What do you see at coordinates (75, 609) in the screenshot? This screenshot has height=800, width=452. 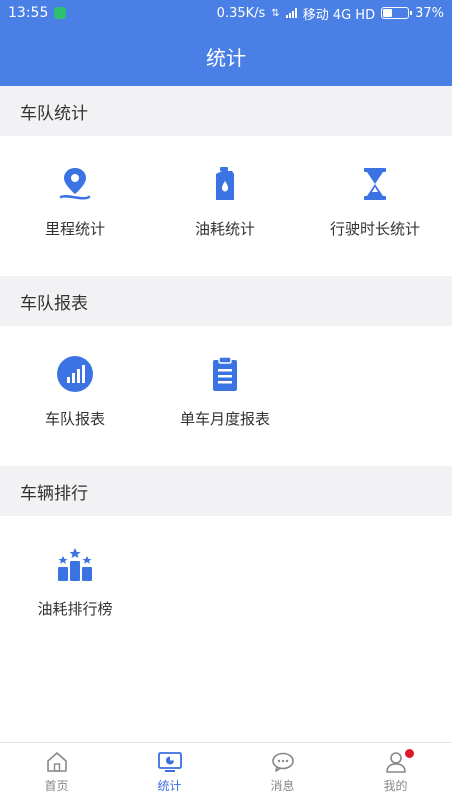 I see `grid-item-label: 油耗排行榜` at bounding box center [75, 609].